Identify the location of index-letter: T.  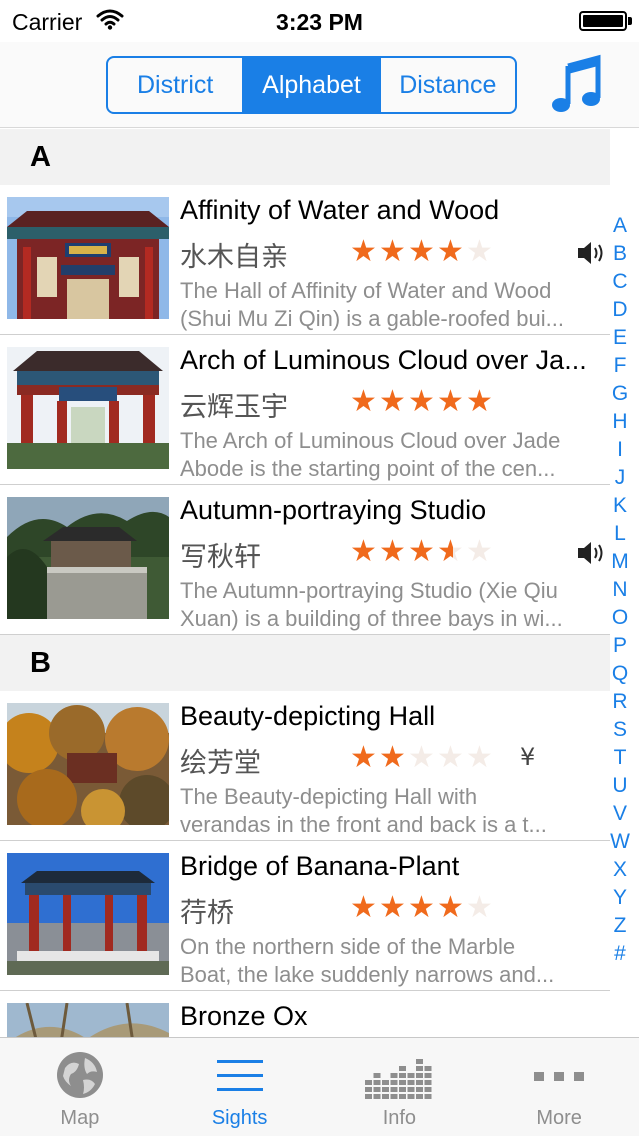
(620, 758).